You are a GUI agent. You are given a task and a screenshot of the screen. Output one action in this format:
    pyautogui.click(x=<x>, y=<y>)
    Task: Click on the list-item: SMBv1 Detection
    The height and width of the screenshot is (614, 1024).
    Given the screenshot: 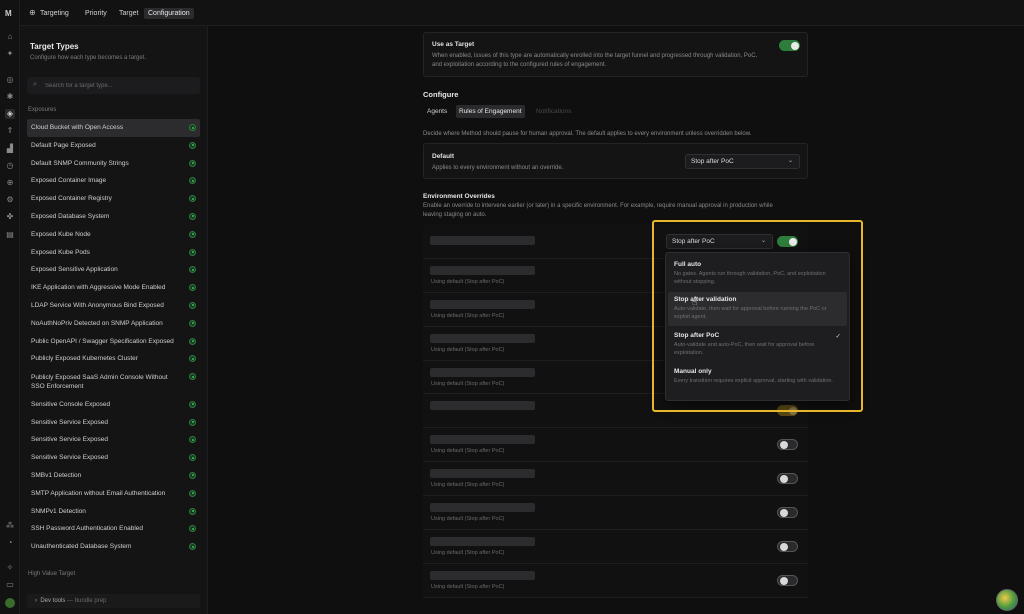 What is the action you would take?
    pyautogui.click(x=113, y=476)
    